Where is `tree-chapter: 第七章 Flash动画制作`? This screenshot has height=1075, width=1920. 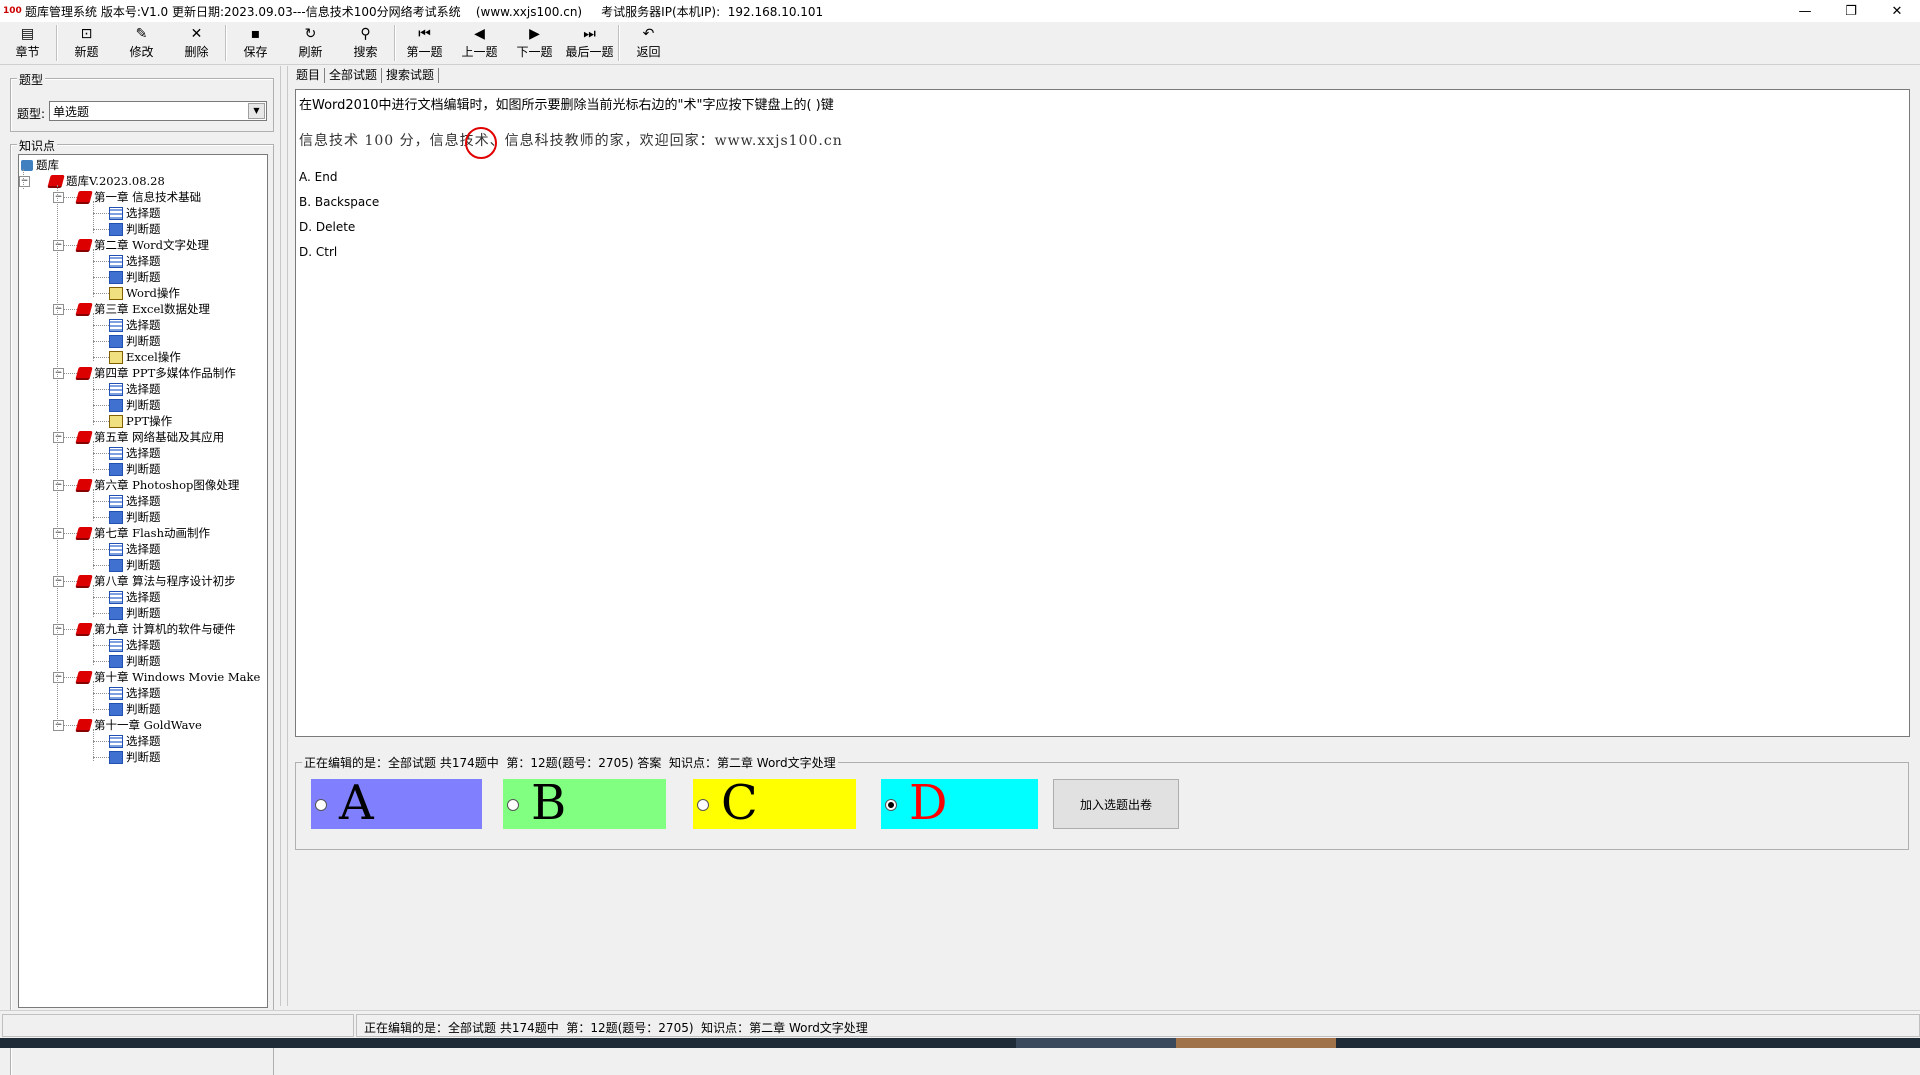
tree-chapter: 第七章 Flash动画制作 is located at coordinates (142, 533).